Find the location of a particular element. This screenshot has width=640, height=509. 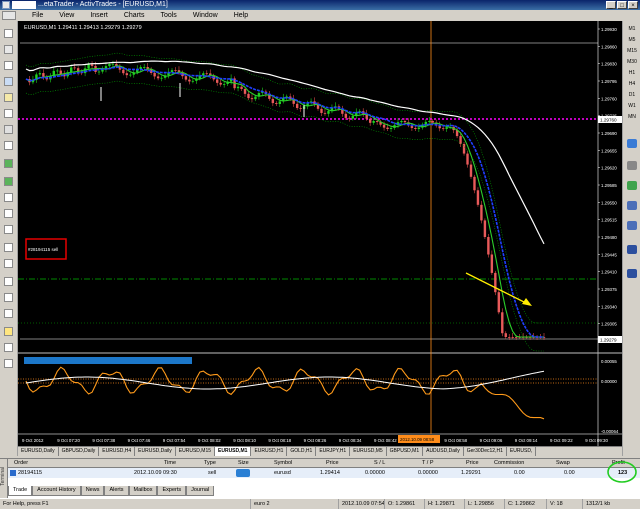

col-tp: T / P is located at coordinates (428, 463).